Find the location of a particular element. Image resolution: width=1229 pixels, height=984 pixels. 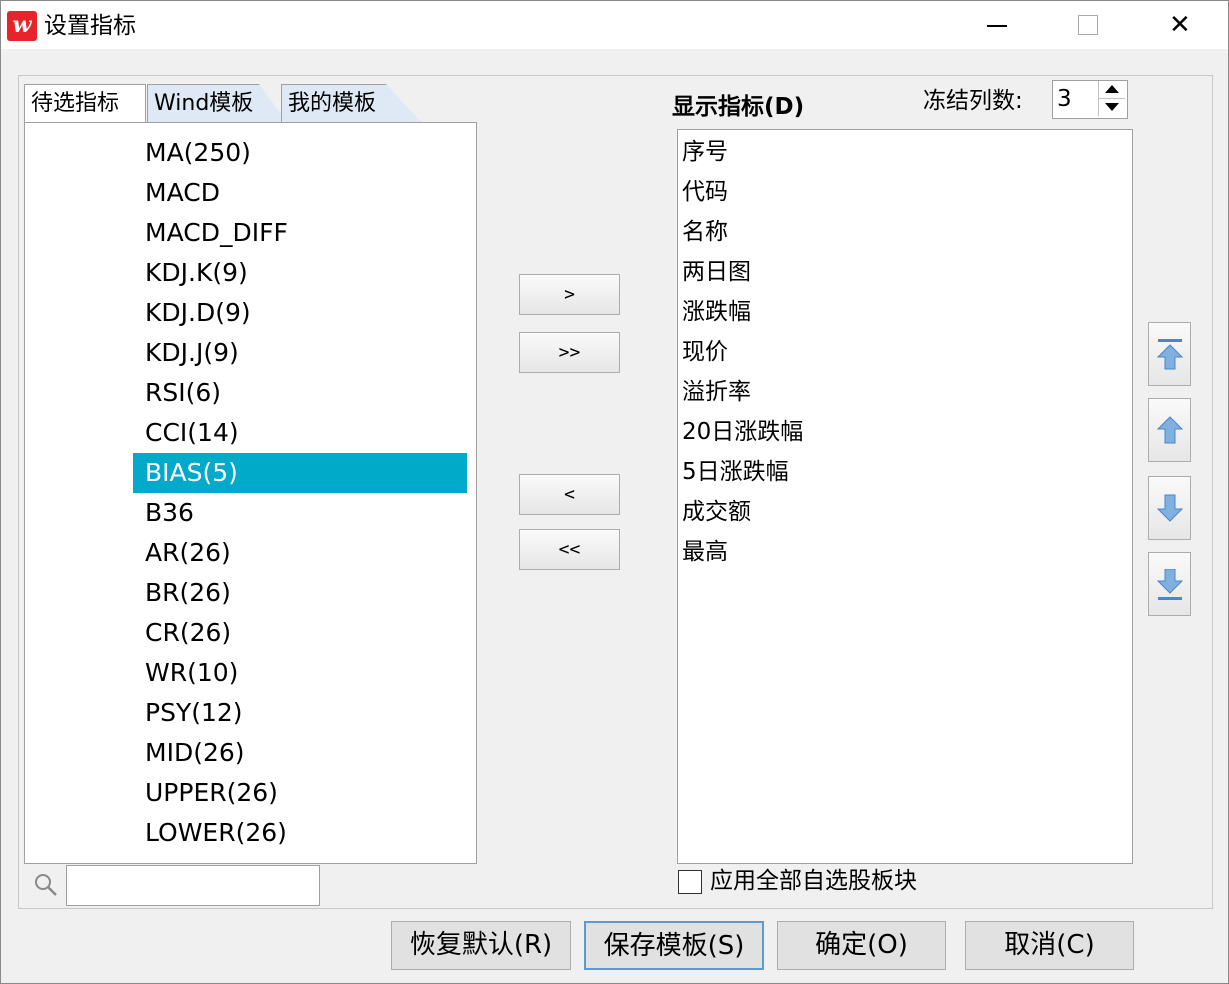

display-list-item: 名称 is located at coordinates (705, 232).